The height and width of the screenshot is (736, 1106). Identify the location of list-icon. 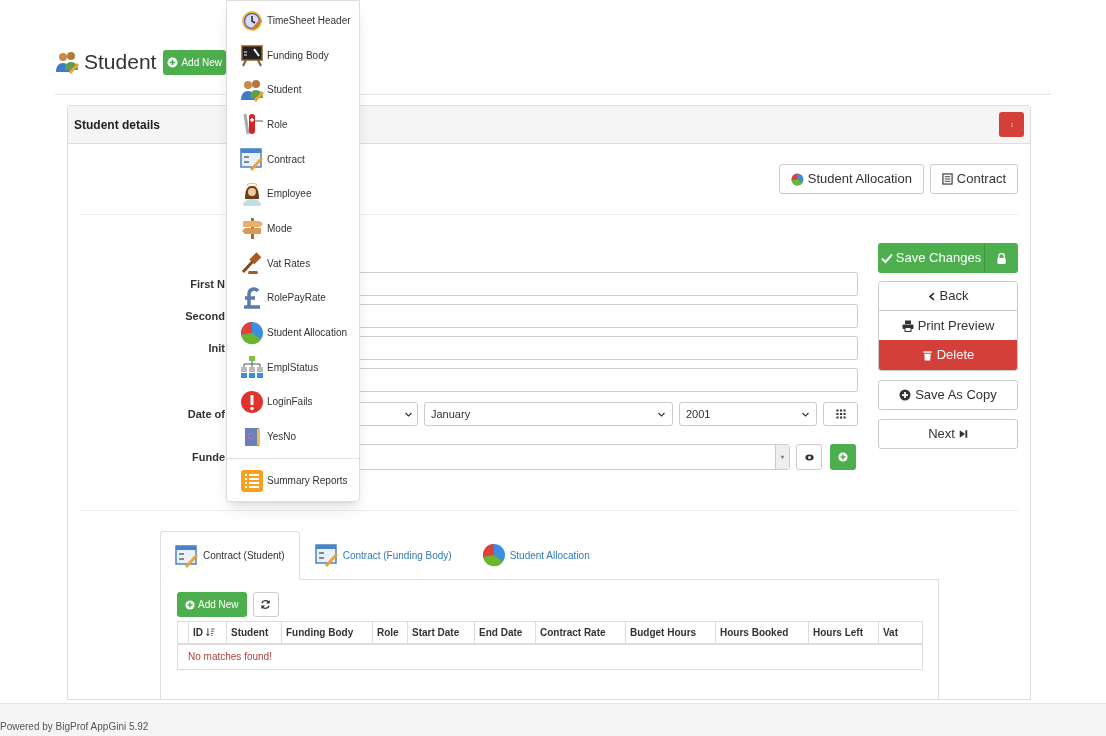
(947, 179).